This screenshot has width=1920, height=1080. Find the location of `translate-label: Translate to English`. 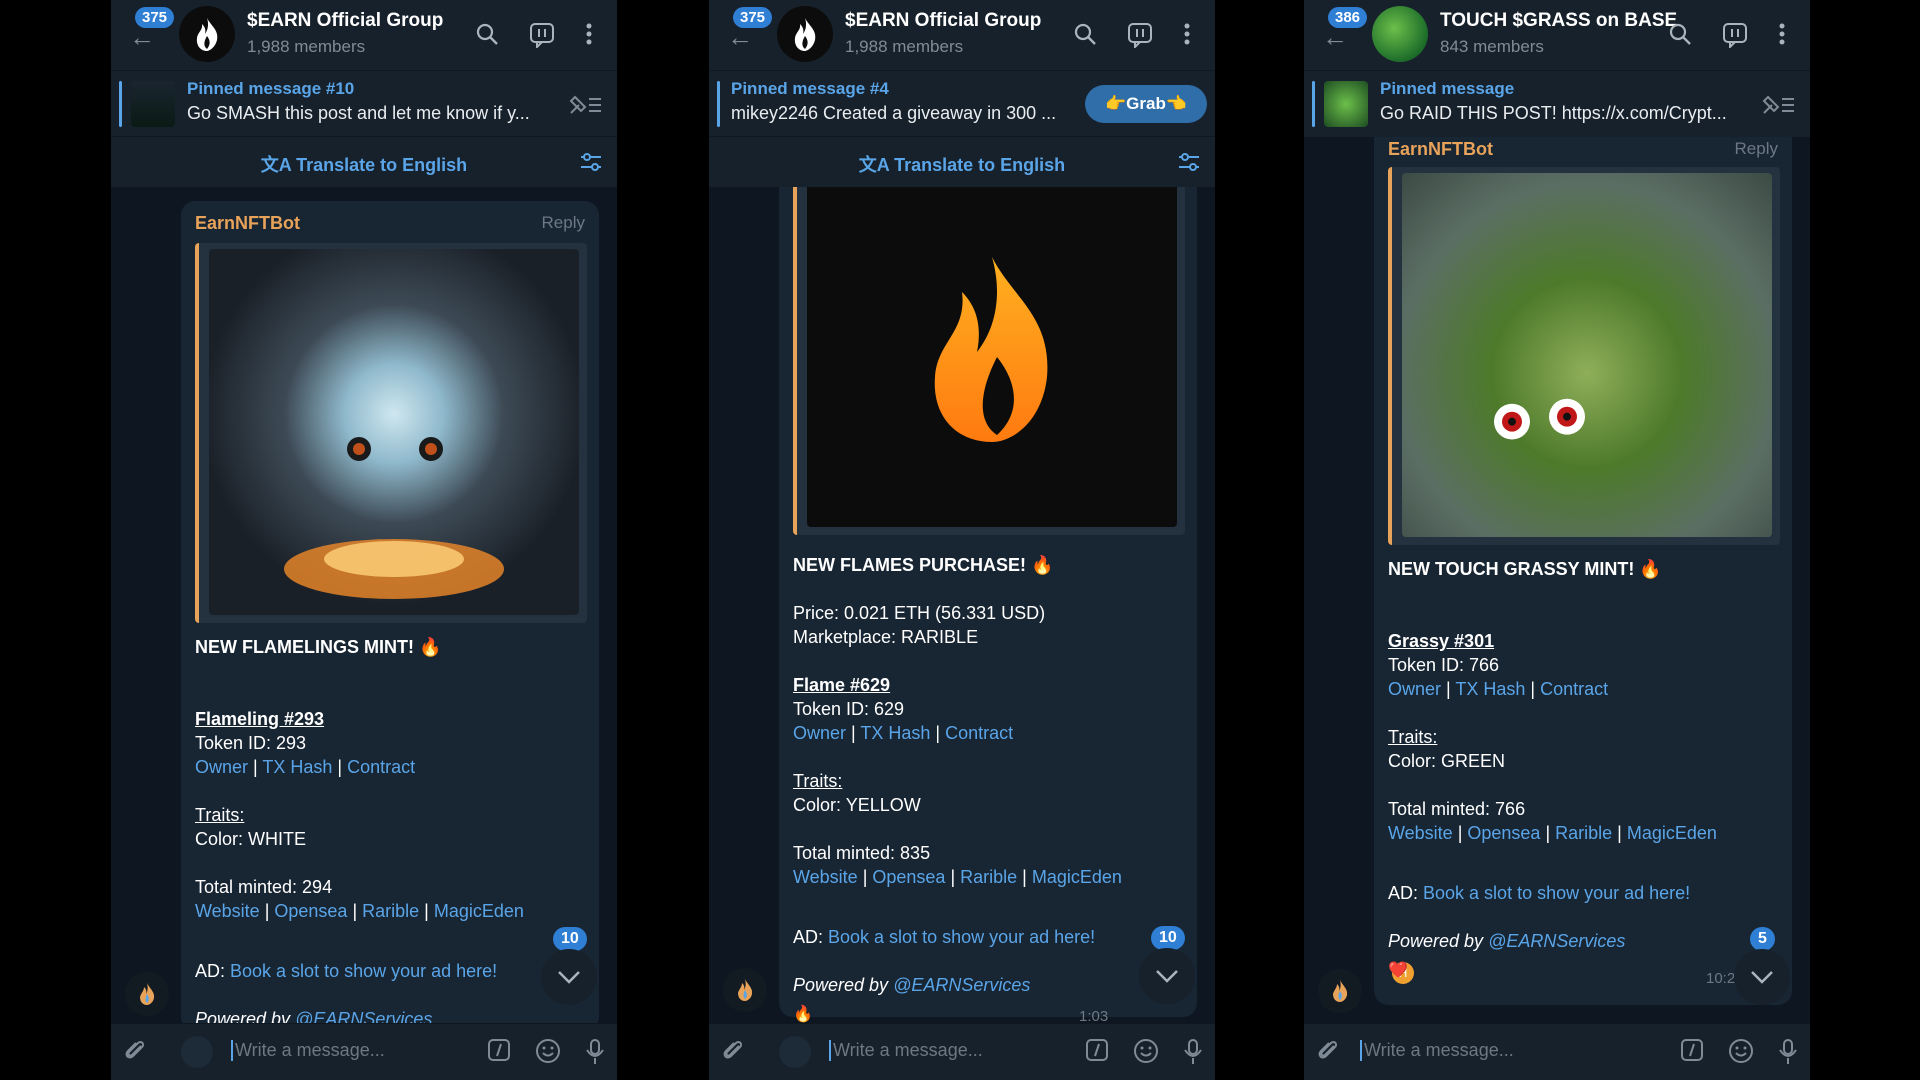

translate-label: Translate to English is located at coordinates (980, 165).